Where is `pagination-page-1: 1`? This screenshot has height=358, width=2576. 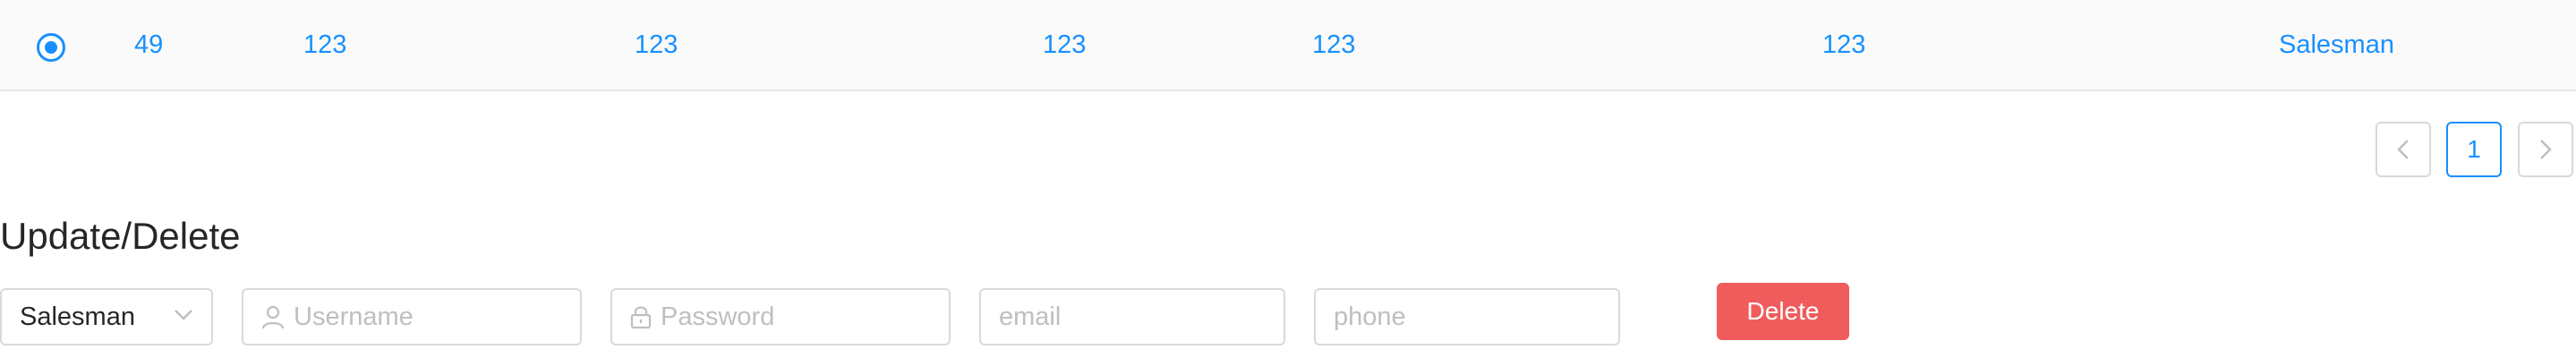 pagination-page-1: 1 is located at coordinates (2474, 149).